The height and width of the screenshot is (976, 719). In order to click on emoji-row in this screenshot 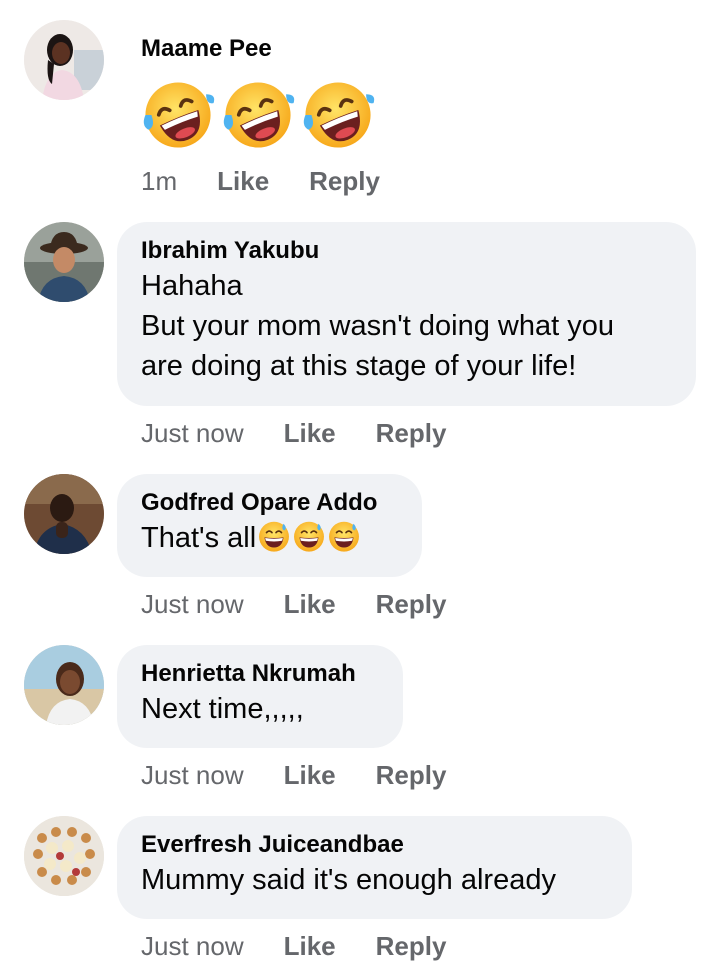, I will do `click(261, 115)`.